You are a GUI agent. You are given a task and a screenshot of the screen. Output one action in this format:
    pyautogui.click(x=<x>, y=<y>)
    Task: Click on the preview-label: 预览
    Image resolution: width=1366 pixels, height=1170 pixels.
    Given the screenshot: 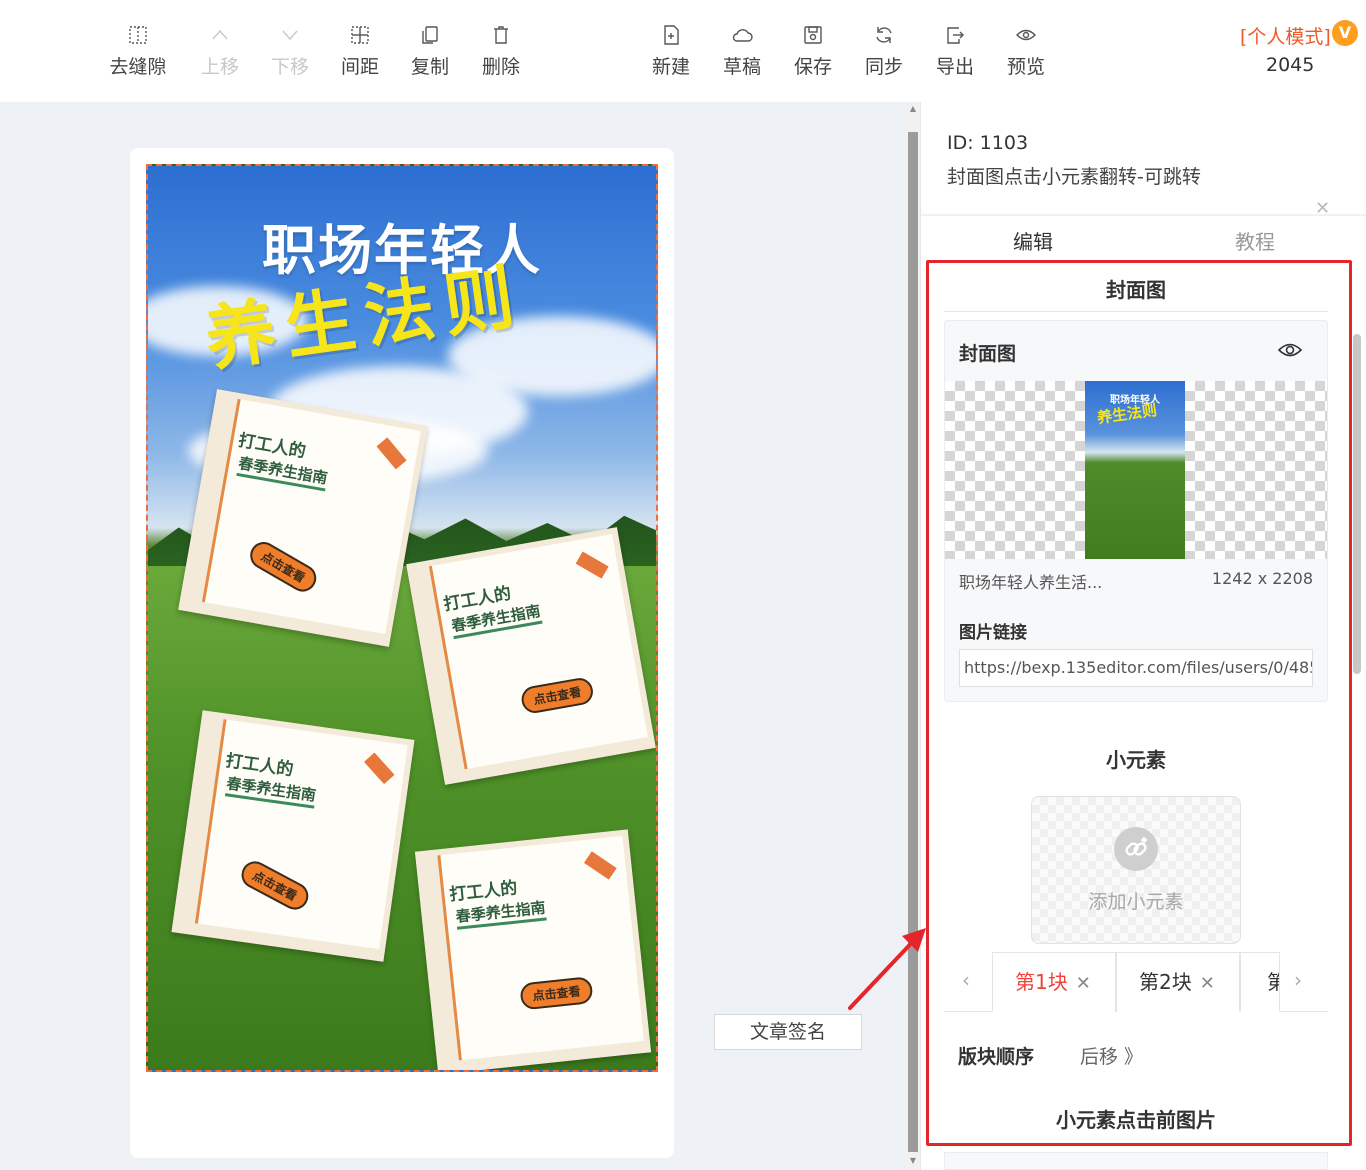 What is the action you would take?
    pyautogui.click(x=1025, y=67)
    